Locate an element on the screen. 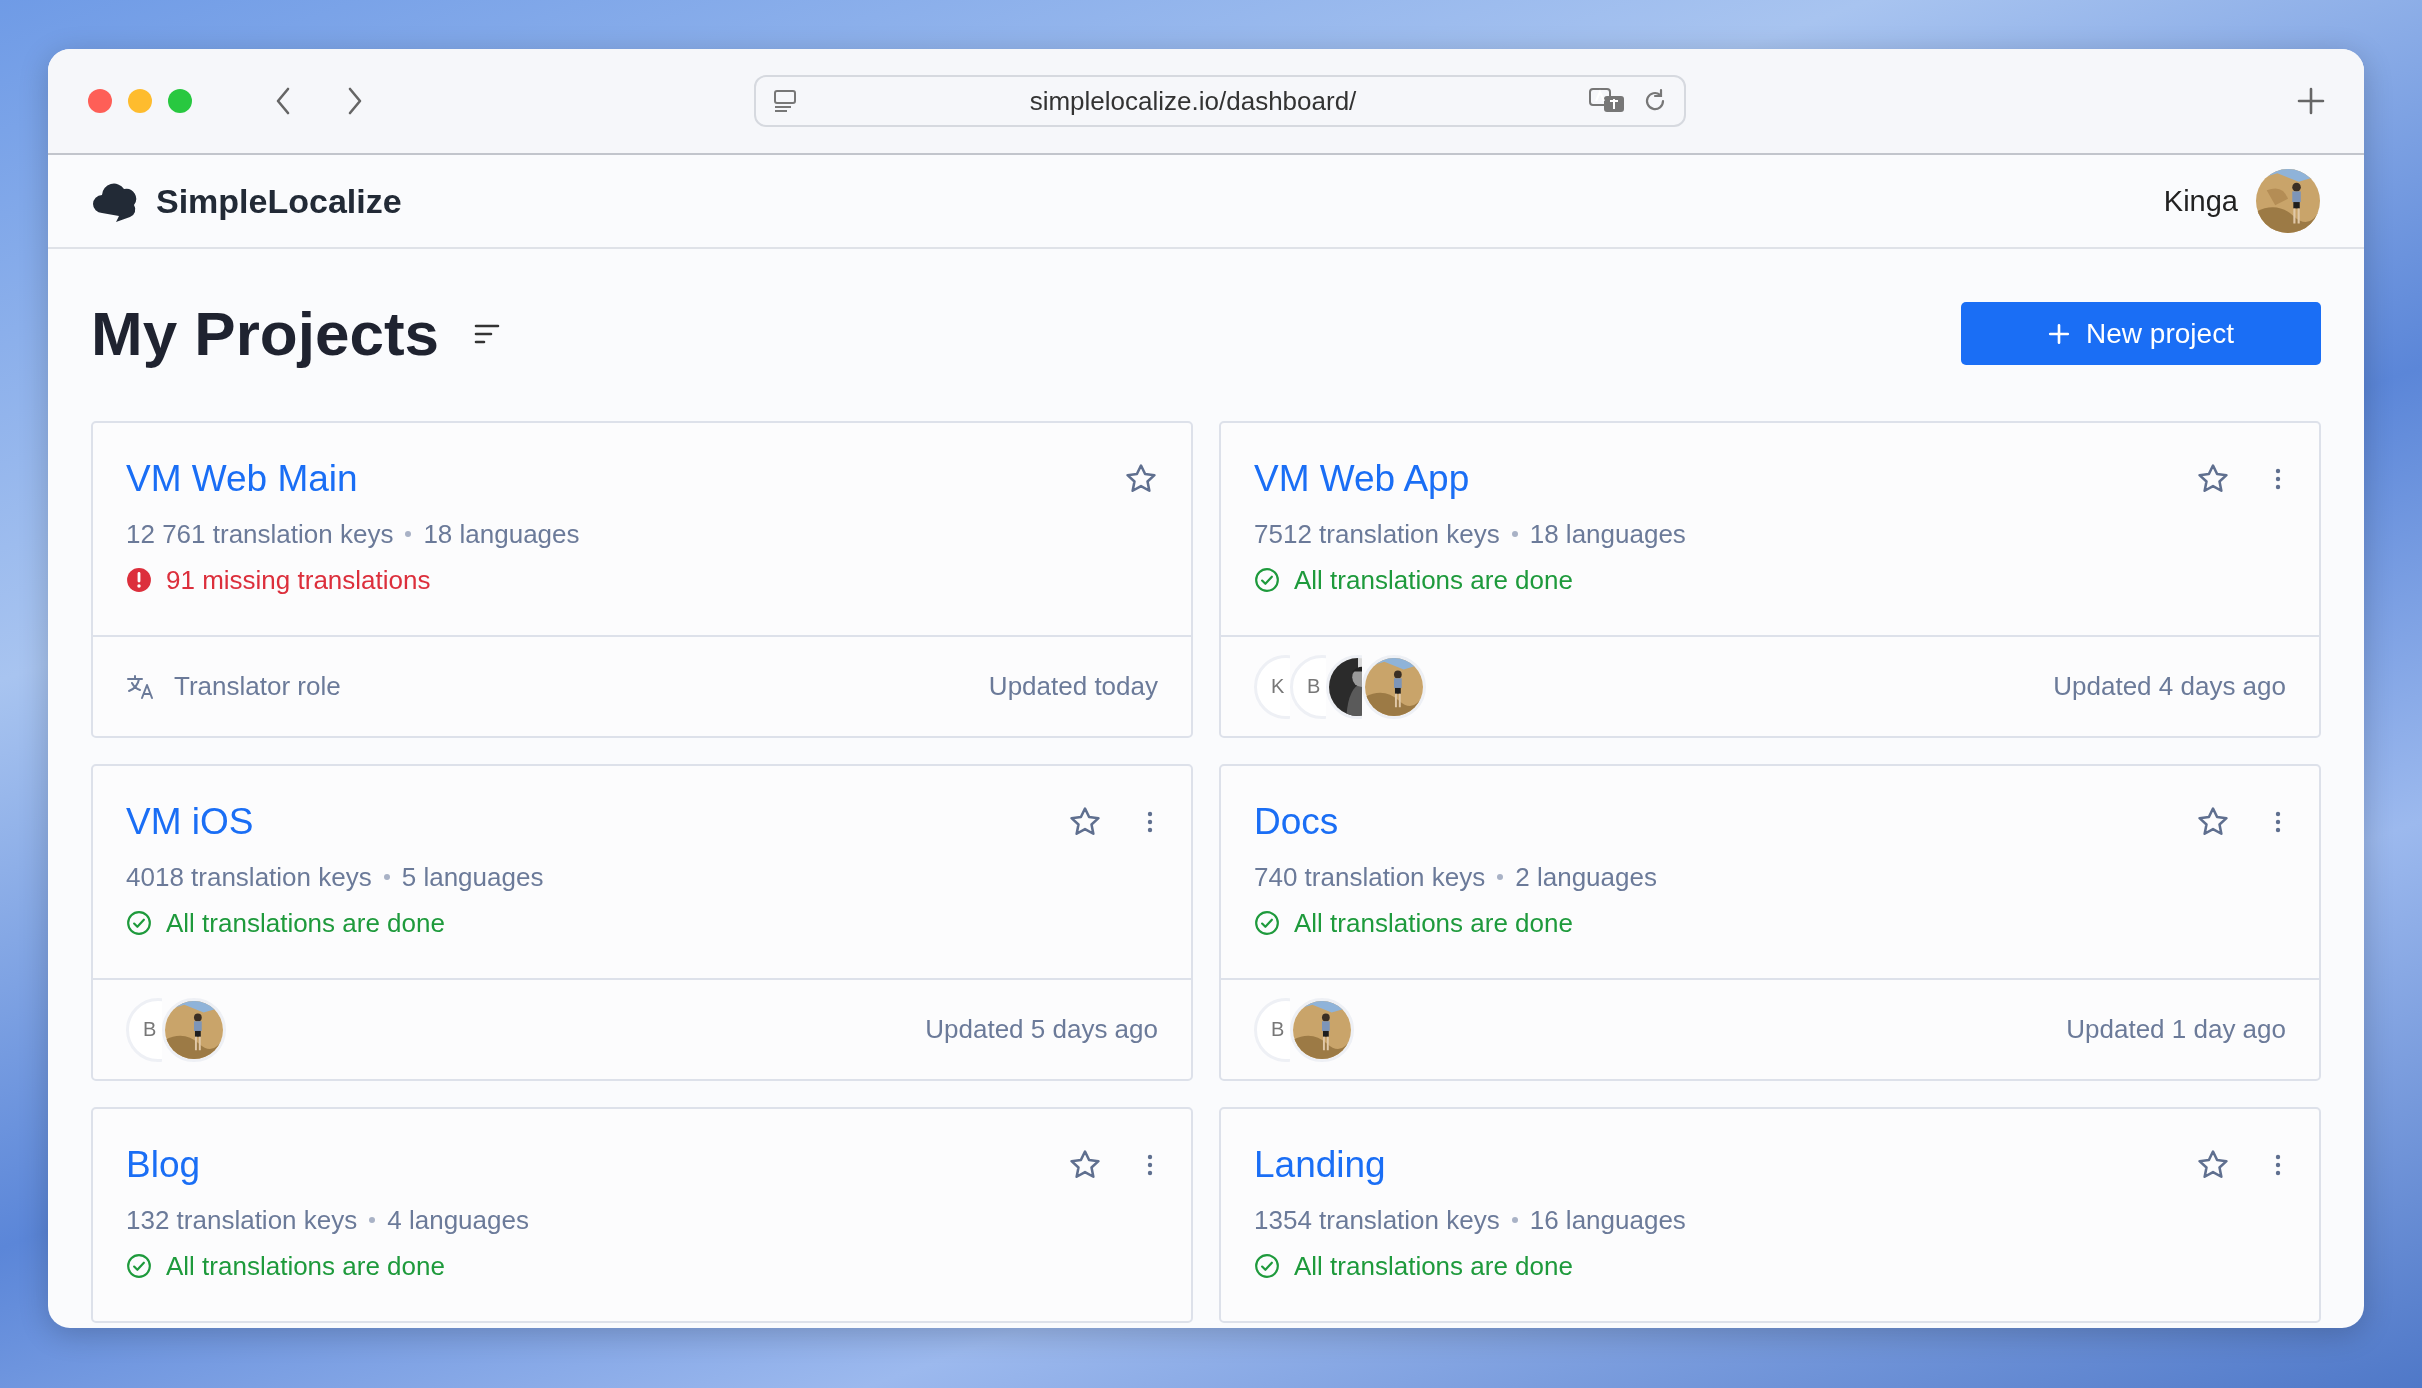 The image size is (2422, 1388). translation-status: 91 missing translations is located at coordinates (298, 580).